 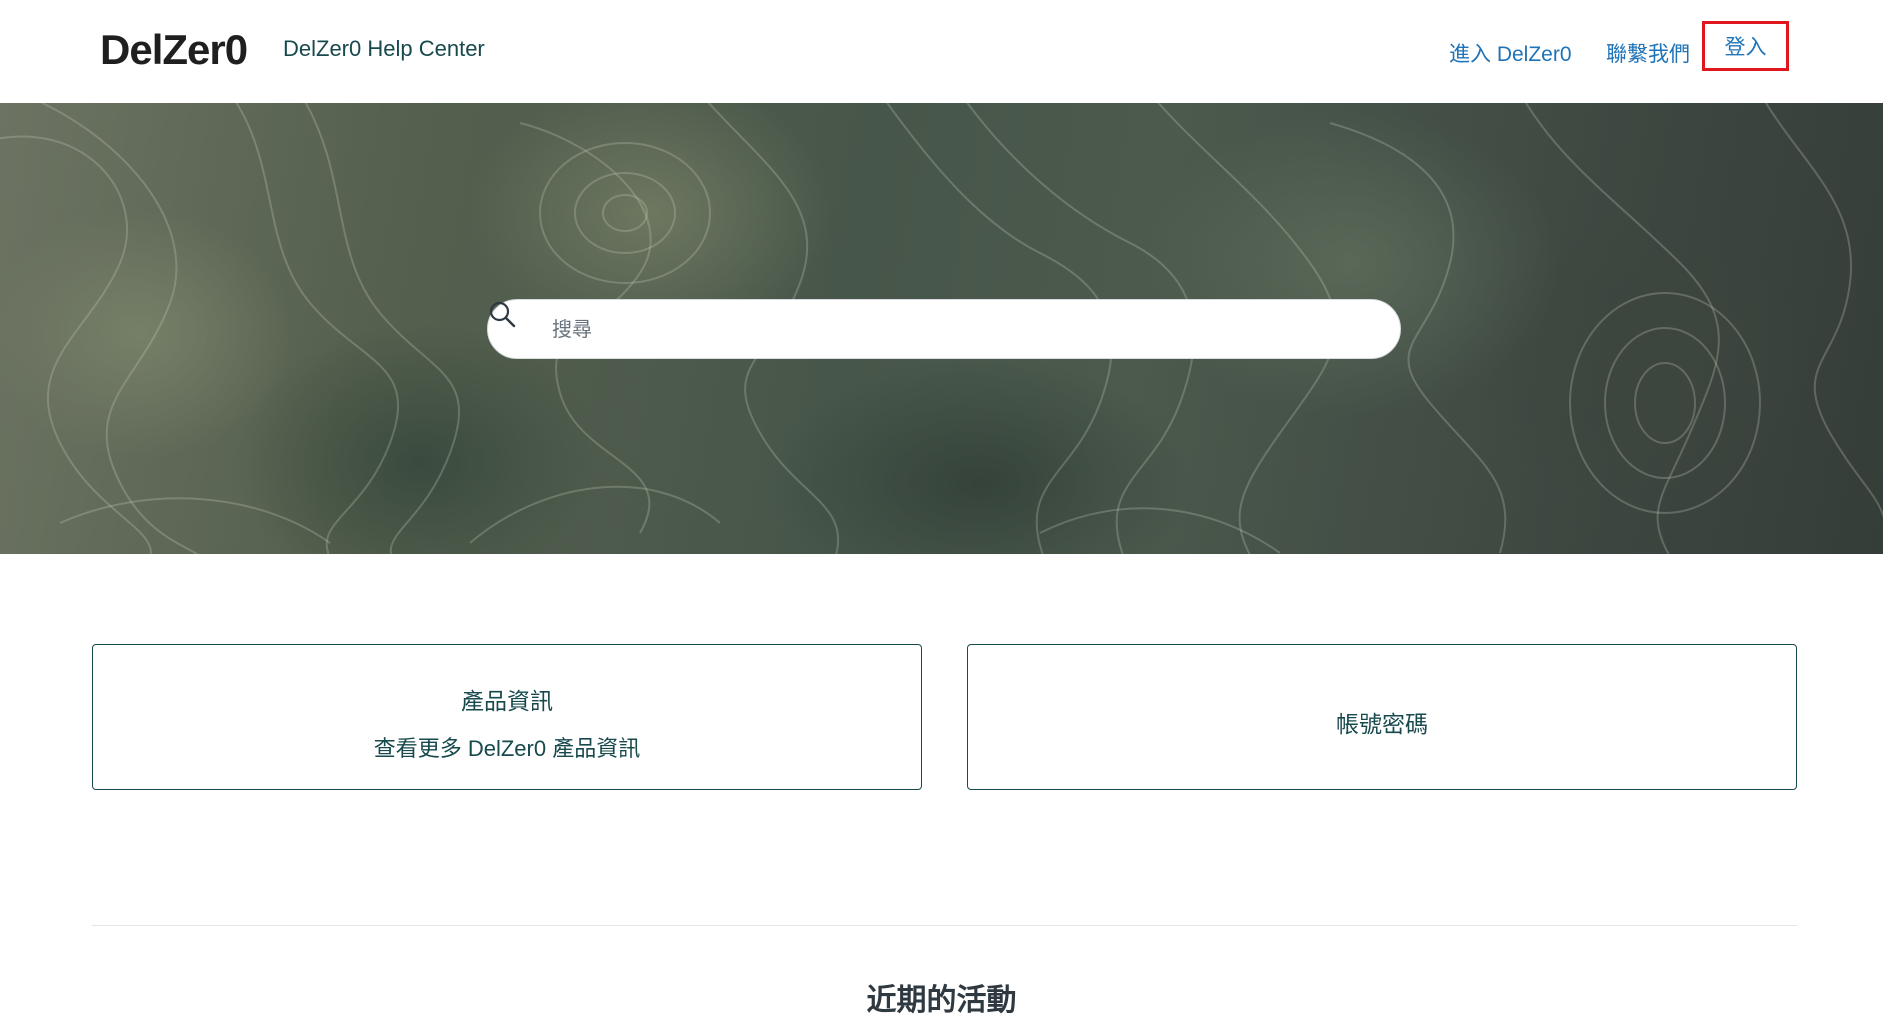 What do you see at coordinates (1510, 53) in the screenshot?
I see `nav-enter-delzer0: 進入 DelZer0` at bounding box center [1510, 53].